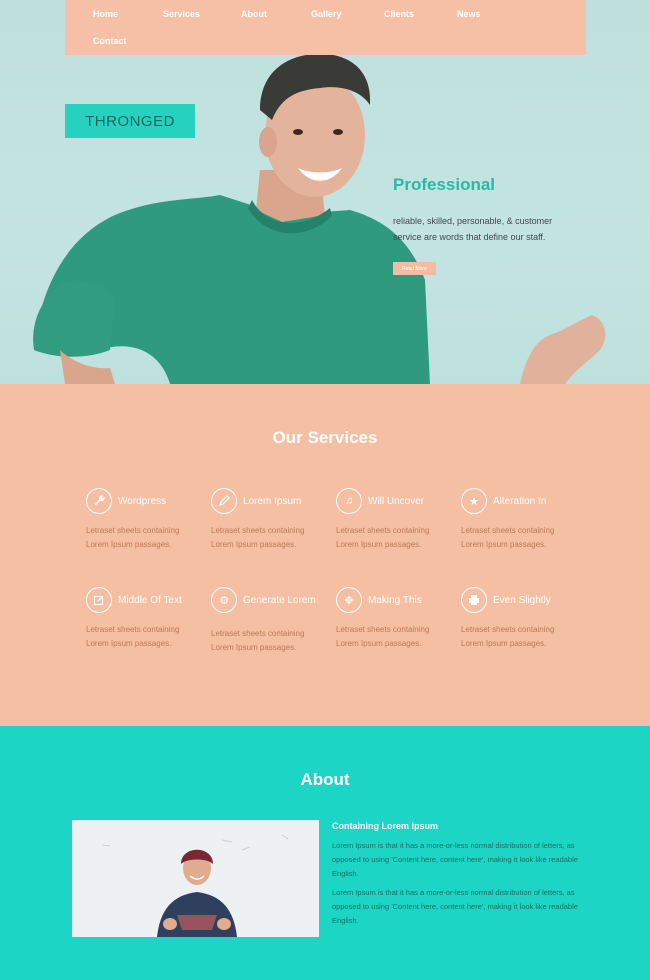 The height and width of the screenshot is (980, 650). What do you see at coordinates (444, 184) in the screenshot?
I see `hero-title: Professional` at bounding box center [444, 184].